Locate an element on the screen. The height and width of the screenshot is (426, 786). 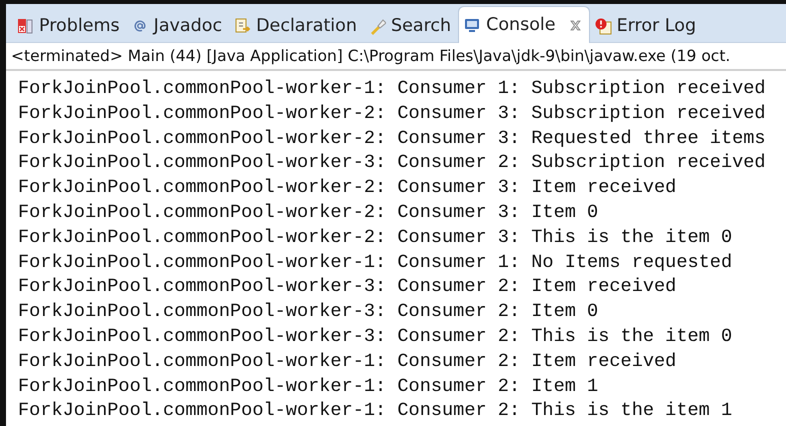
console-output-line: ForkJoinPool.commonPool-worker-3: Consumer 2: Item 0 is located at coordinates (309, 312).